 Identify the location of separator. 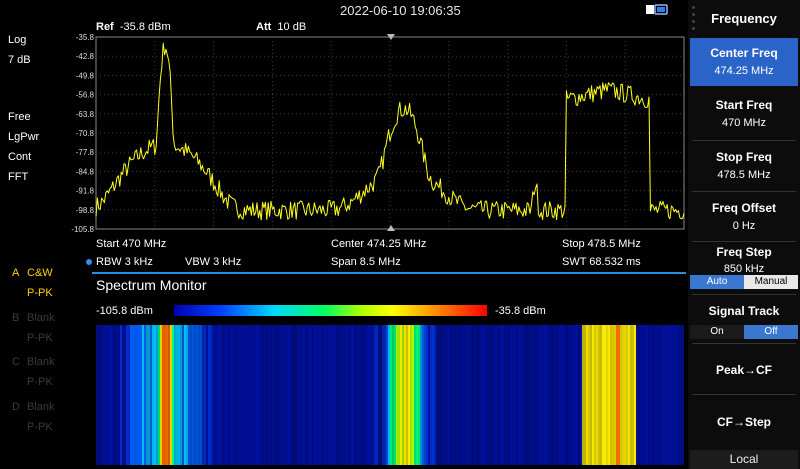
(389, 273).